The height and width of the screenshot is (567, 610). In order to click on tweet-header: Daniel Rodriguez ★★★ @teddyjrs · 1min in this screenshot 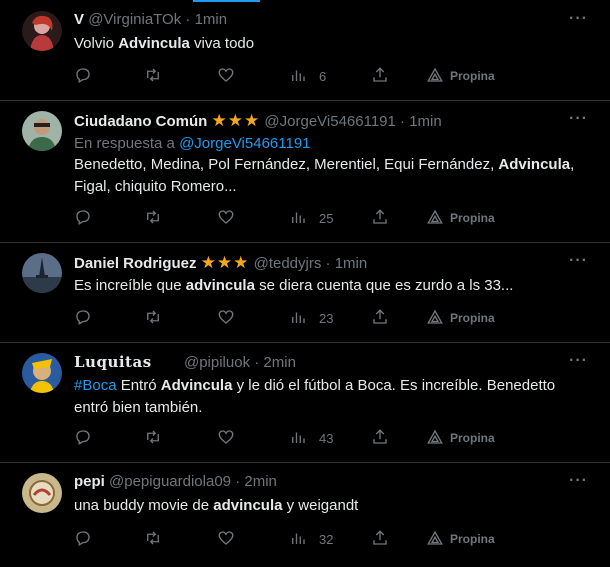, I will do `click(220, 263)`.